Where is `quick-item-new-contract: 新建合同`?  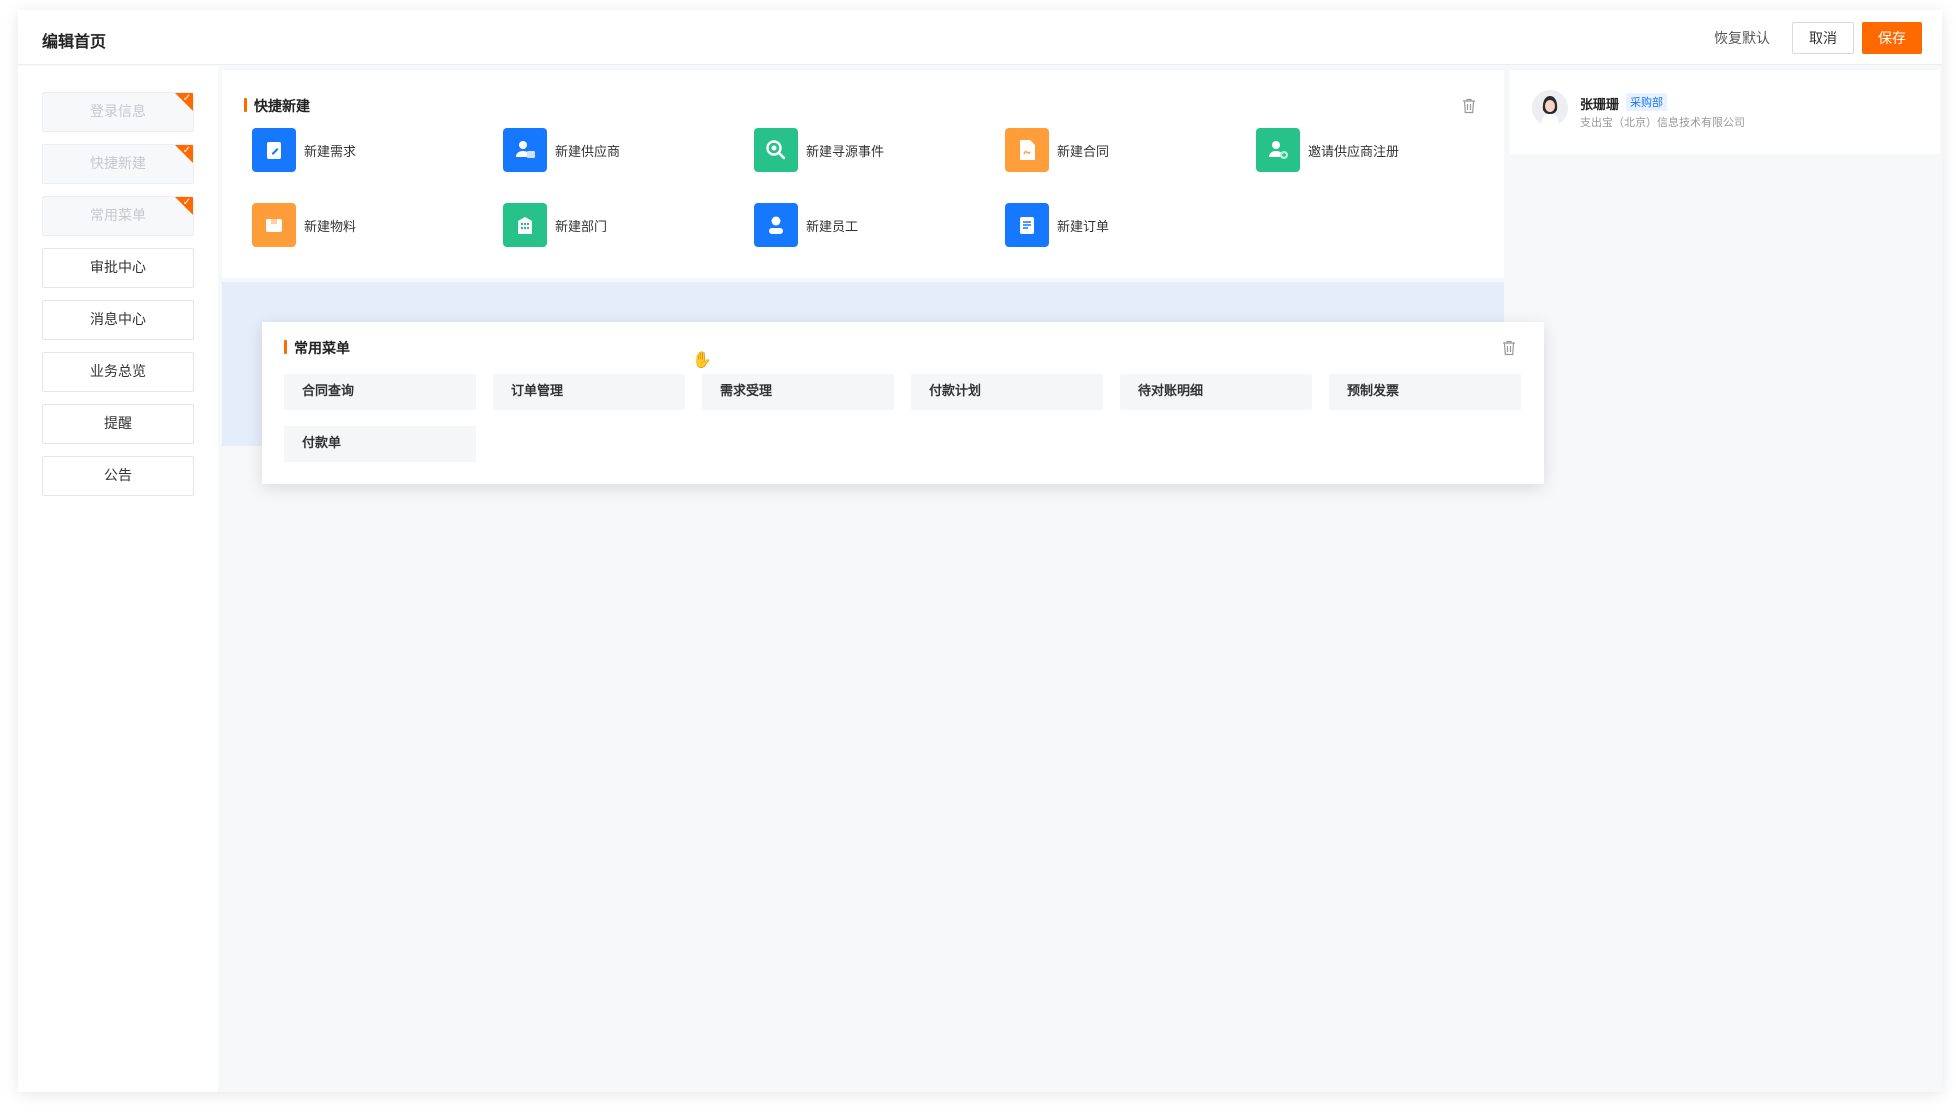 quick-item-new-contract: 新建合同 is located at coordinates (1057, 150).